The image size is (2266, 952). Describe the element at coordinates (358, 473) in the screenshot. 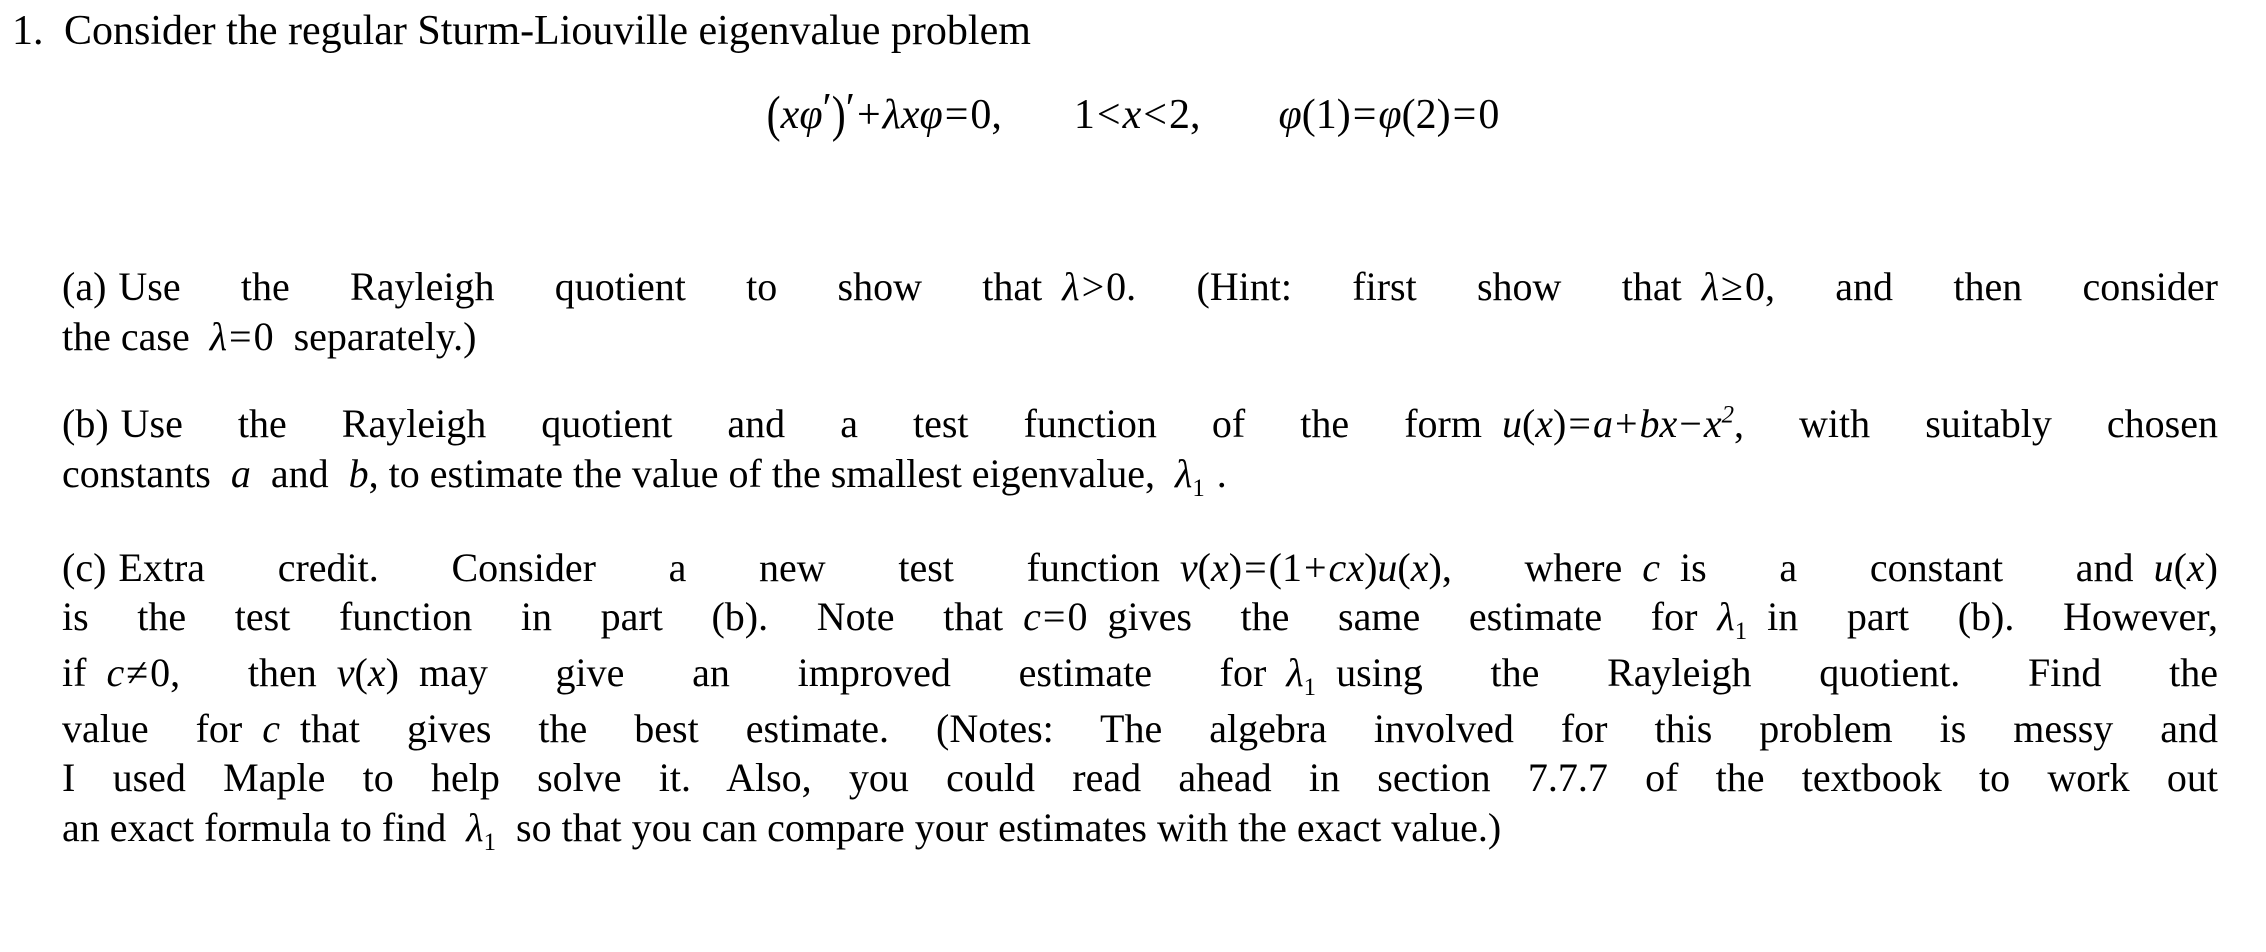

I see `math-const-b: b` at that location.